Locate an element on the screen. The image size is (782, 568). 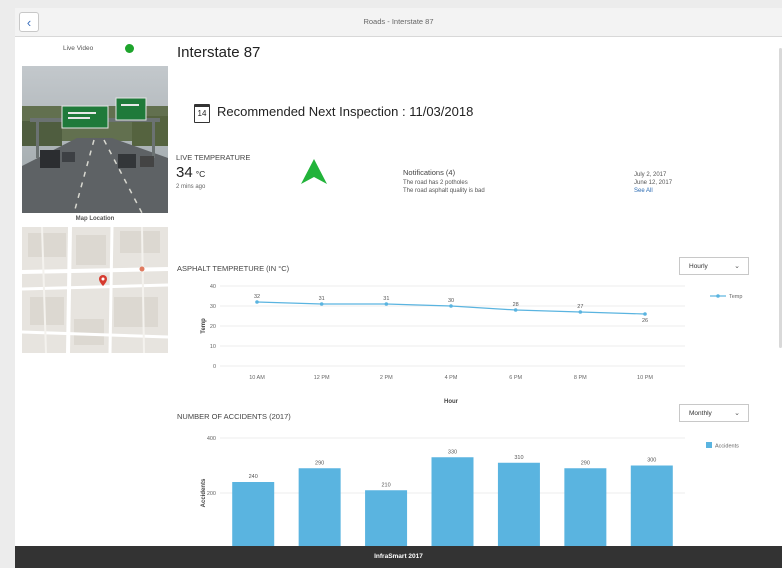
live-temperature-label: LIVE TEMPERATURE is located at coordinates (213, 157).